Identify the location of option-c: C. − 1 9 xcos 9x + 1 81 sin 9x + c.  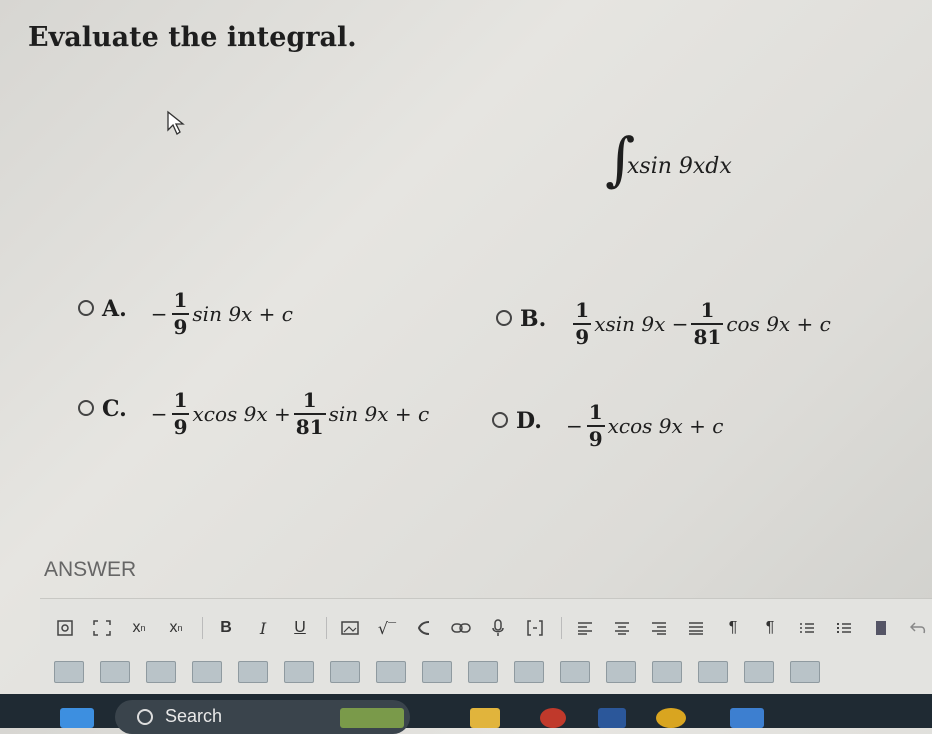
(253, 414).